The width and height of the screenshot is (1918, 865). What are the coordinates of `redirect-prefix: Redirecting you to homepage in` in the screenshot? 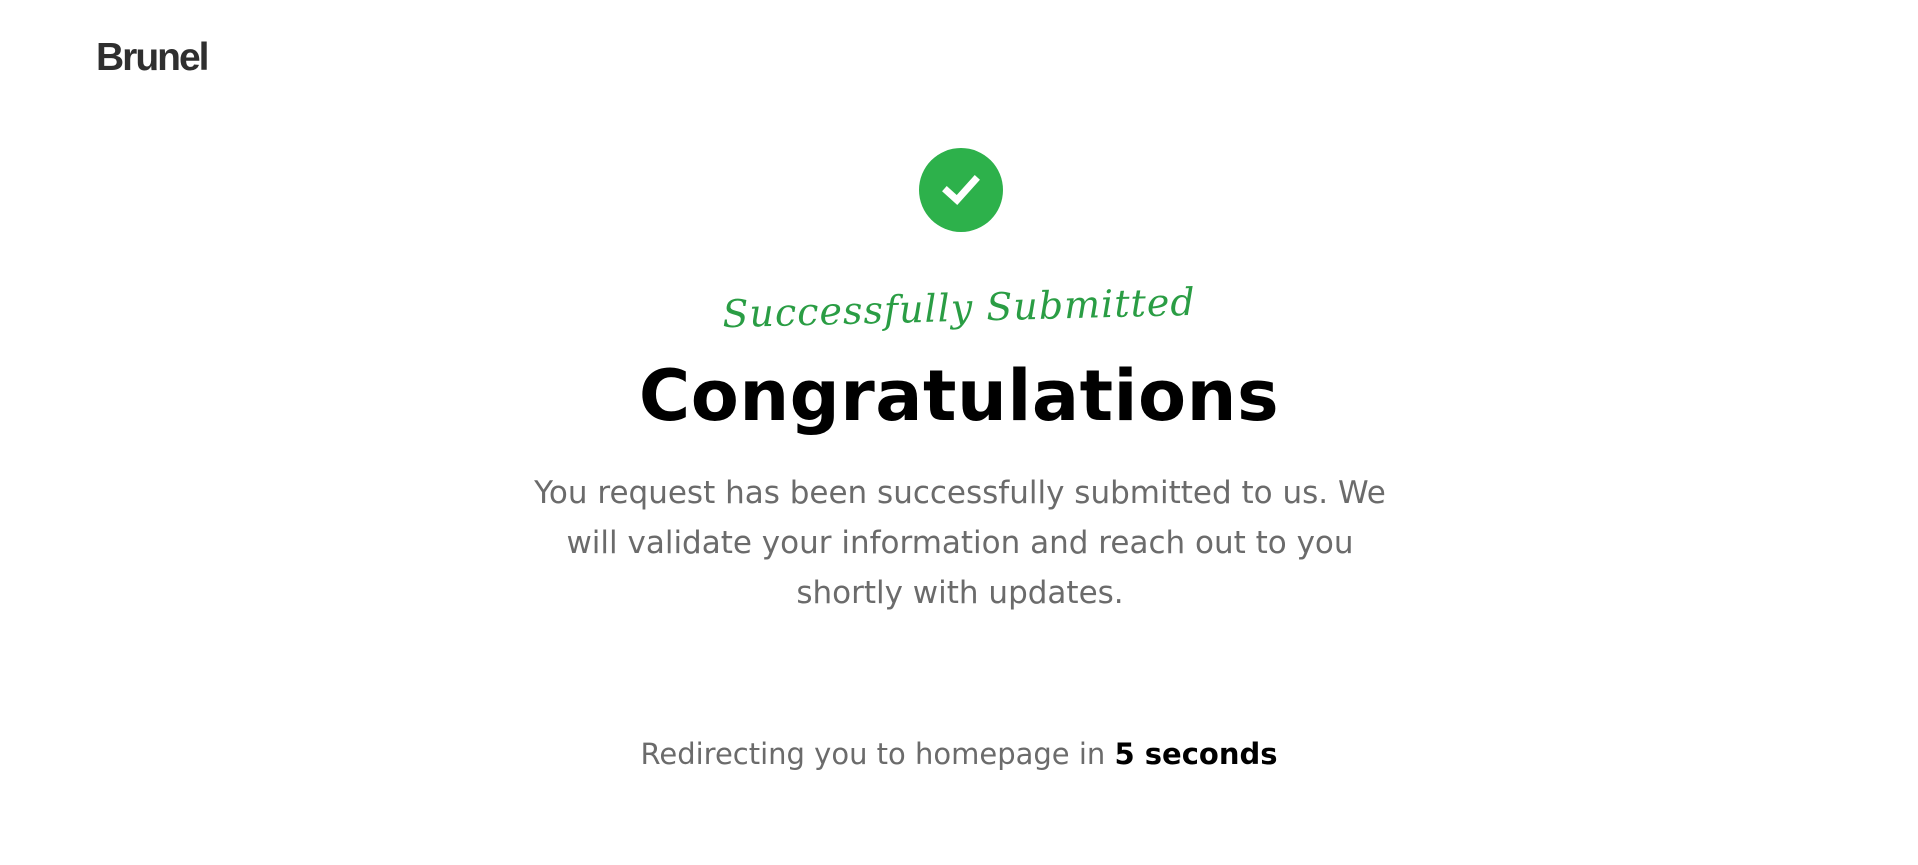 It's located at (877, 754).